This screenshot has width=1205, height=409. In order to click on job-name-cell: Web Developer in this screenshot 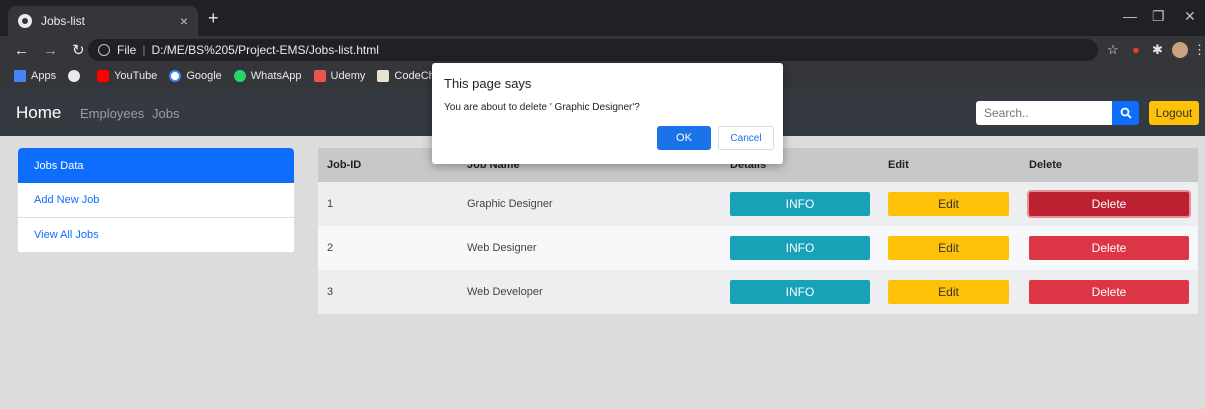, I will do `click(505, 292)`.